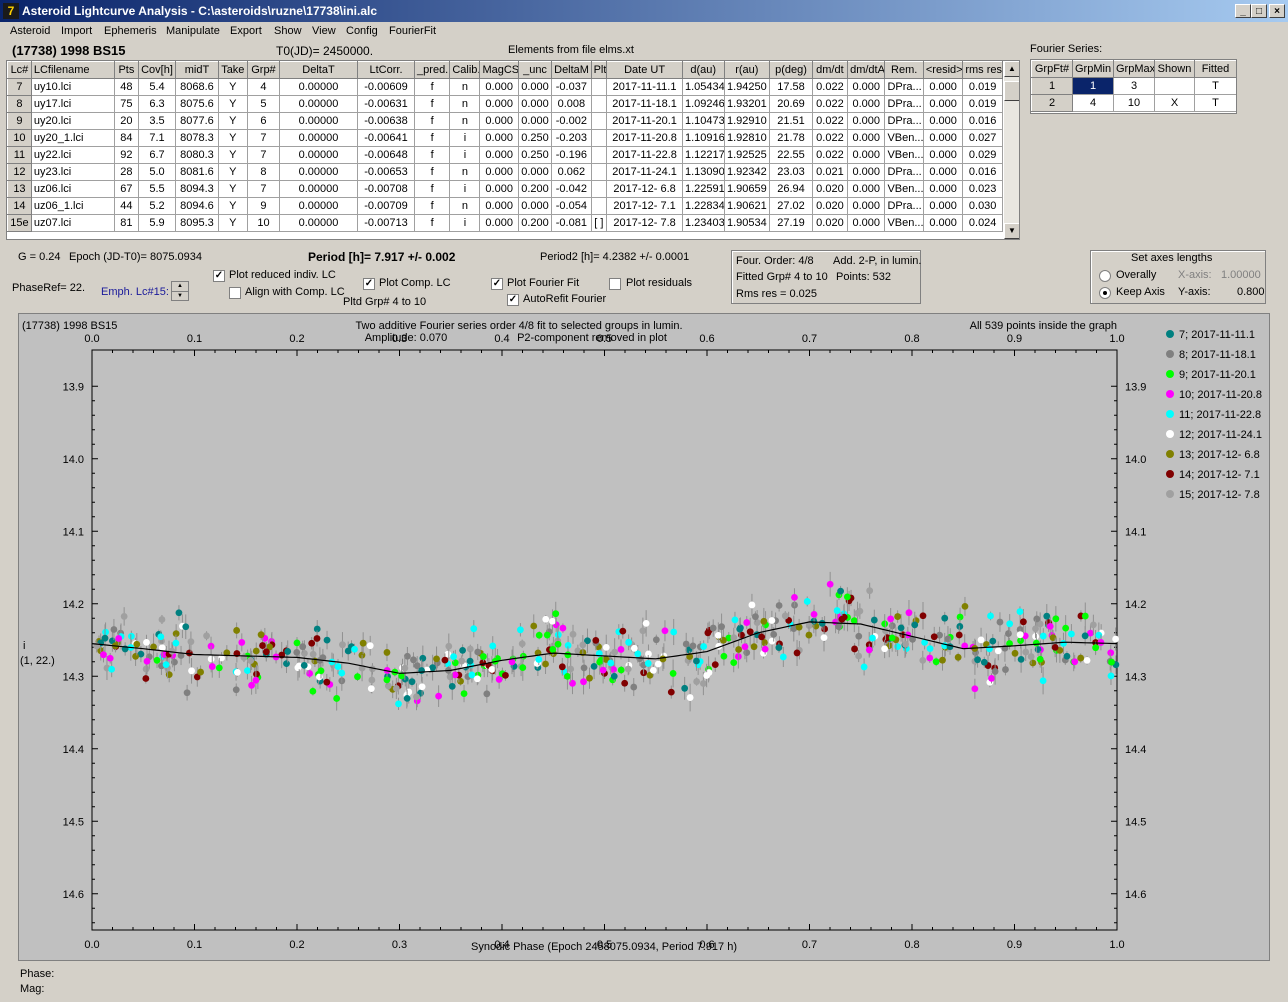 The height and width of the screenshot is (1002, 1288). I want to click on table-cell: -0.00638, so click(386, 121).